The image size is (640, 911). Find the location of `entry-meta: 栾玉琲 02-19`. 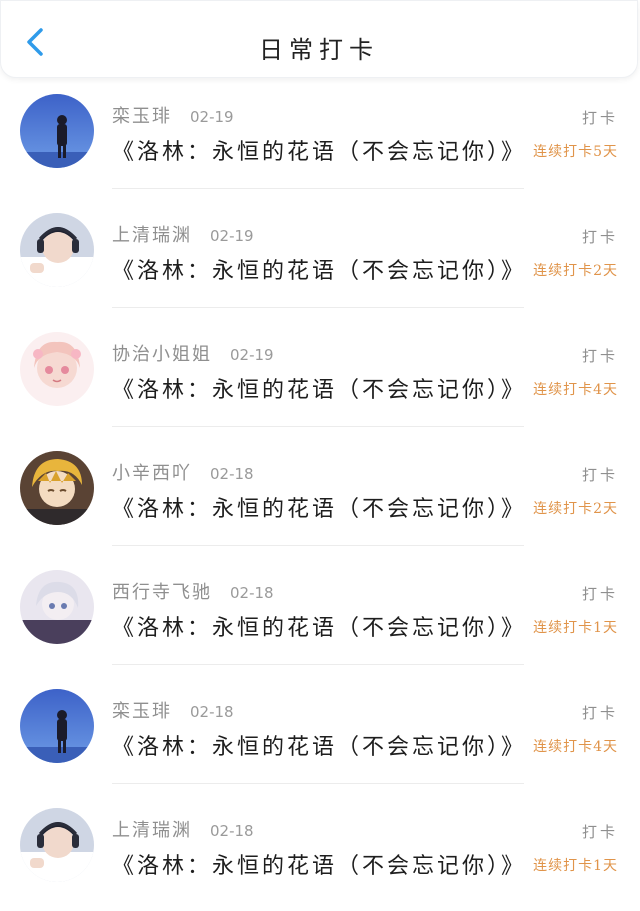

entry-meta: 栾玉琲 02-19 is located at coordinates (173, 115).